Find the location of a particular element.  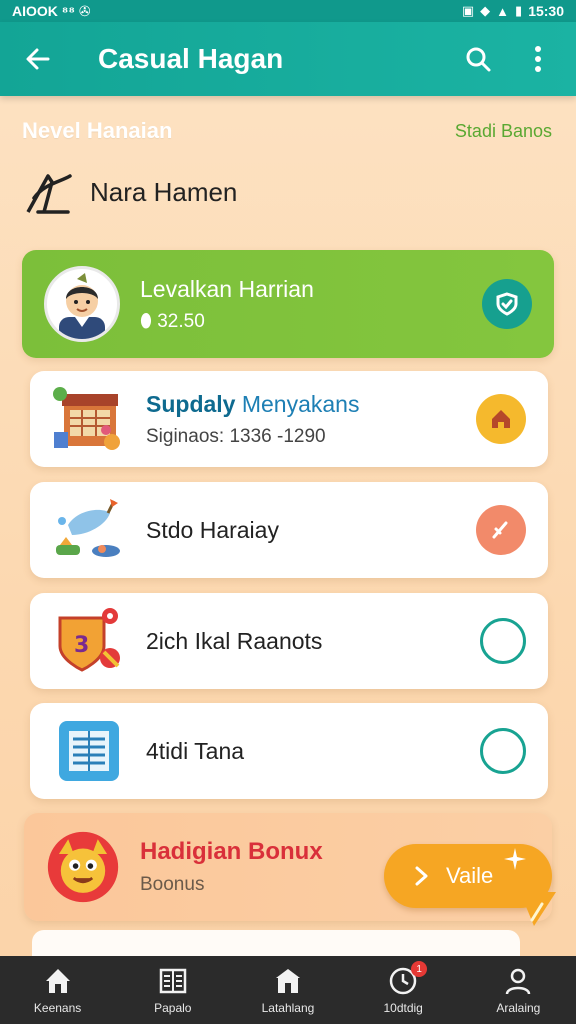

nav-item-profile: Aralaing is located at coordinates (518, 990).